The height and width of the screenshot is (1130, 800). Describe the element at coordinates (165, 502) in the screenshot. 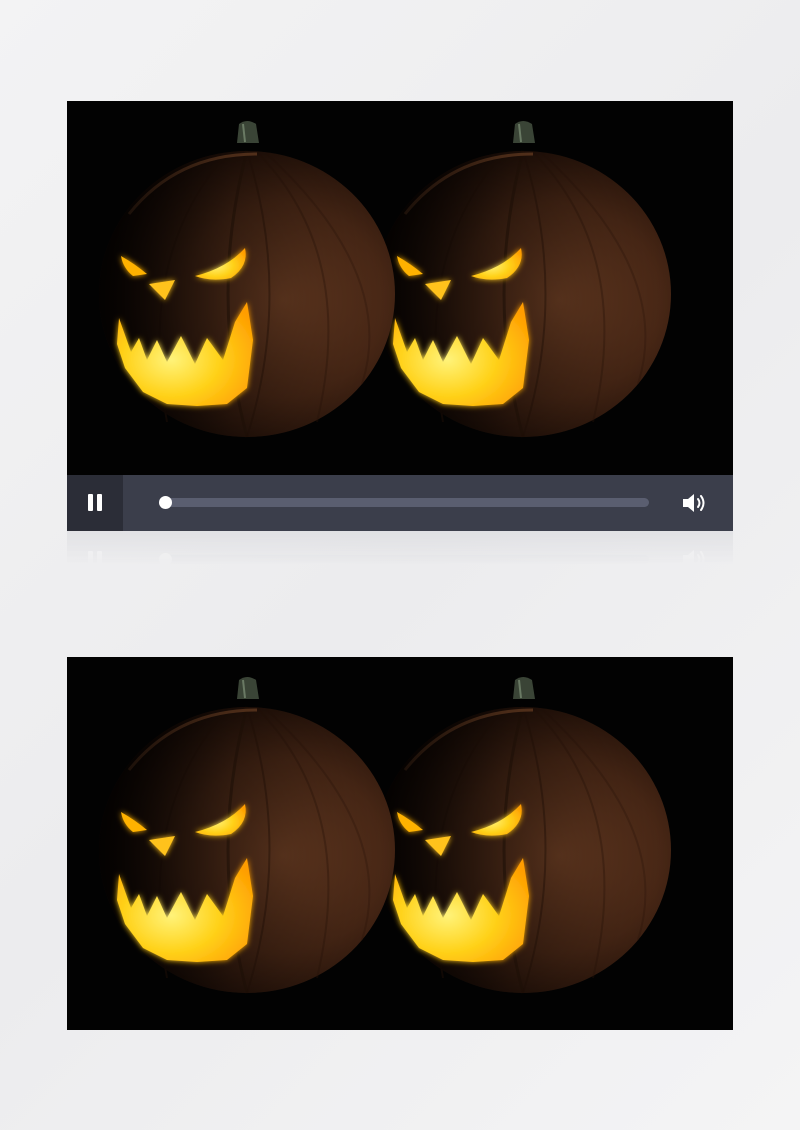

I see `progress-knob` at that location.